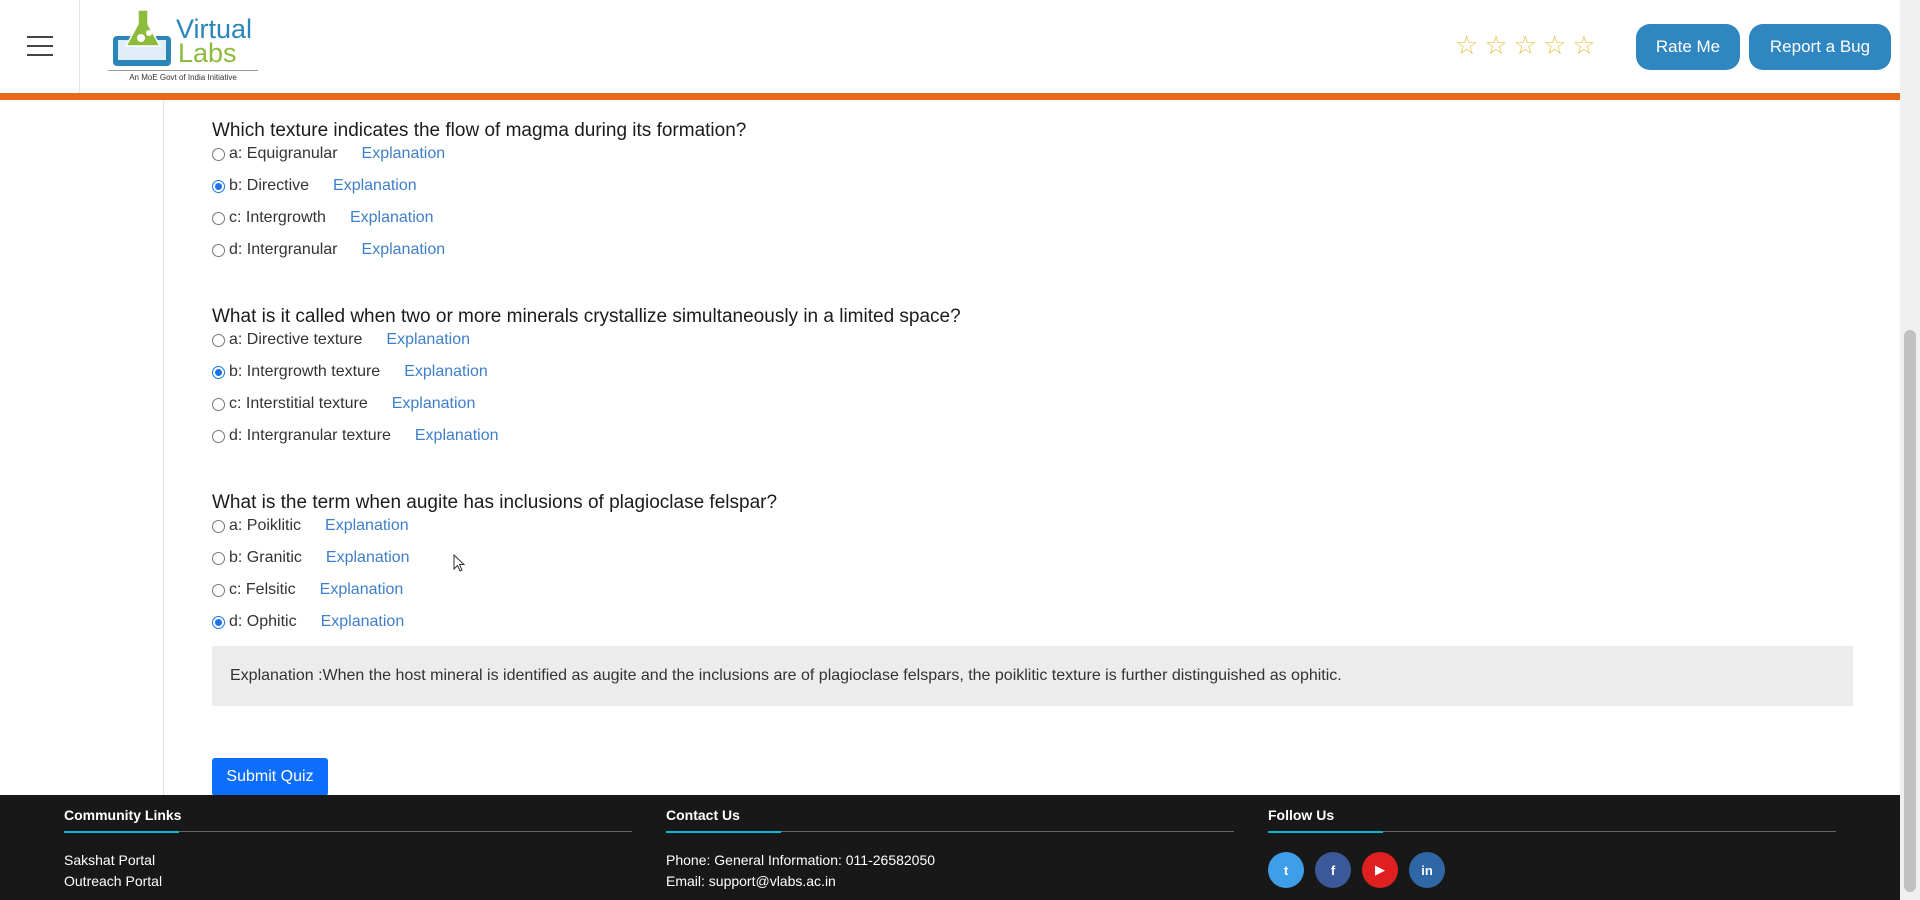  Describe the element at coordinates (1427, 870) in the screenshot. I see `linkedin-icon: in` at that location.